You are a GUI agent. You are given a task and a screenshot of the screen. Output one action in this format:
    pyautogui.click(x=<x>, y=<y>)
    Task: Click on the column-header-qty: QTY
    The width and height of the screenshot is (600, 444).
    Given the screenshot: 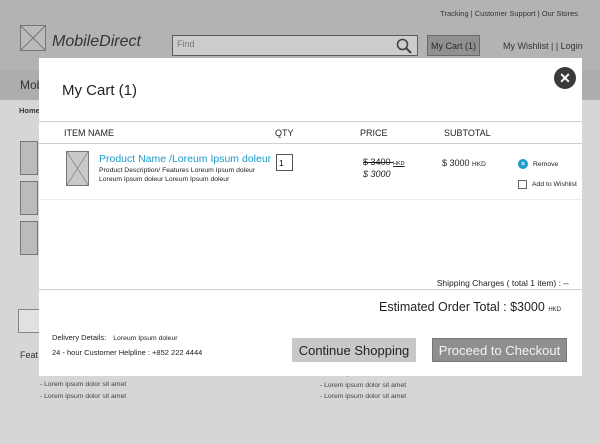 What is the action you would take?
    pyautogui.click(x=284, y=133)
    